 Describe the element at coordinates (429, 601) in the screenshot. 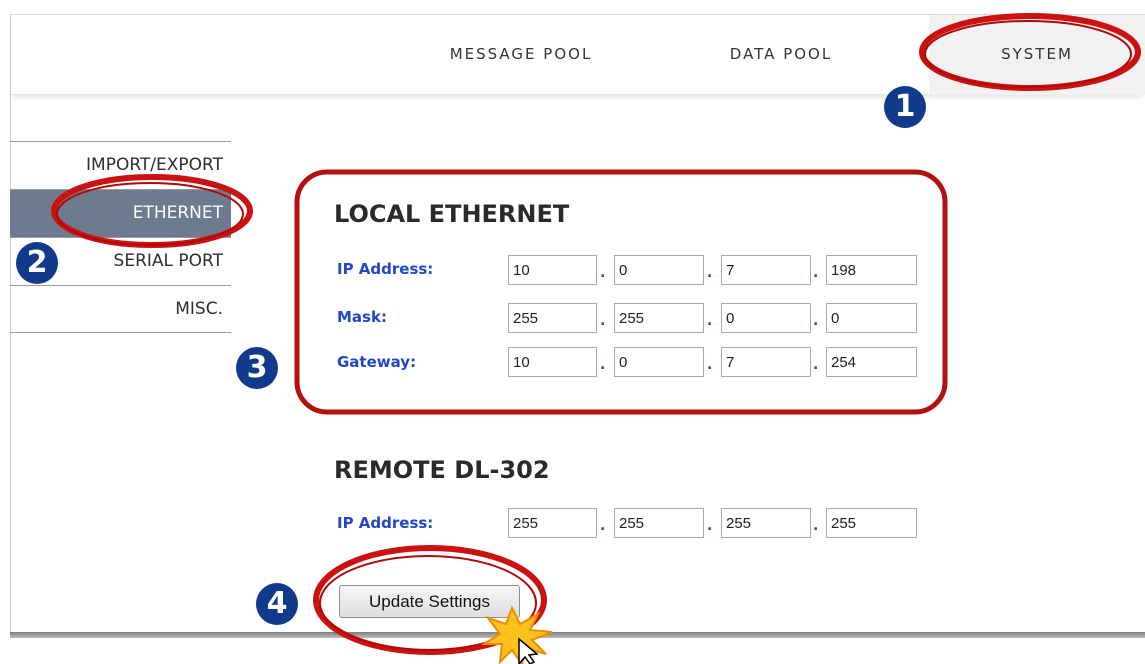

I see `update-settings-button: Update Settings` at that location.